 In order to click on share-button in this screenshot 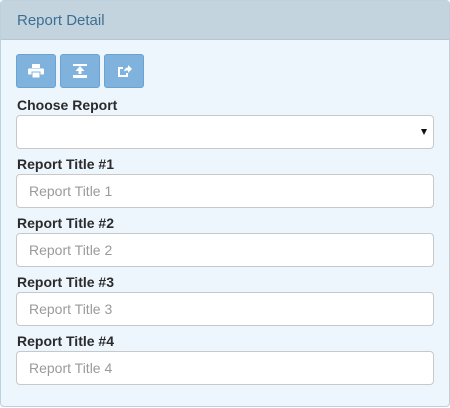, I will do `click(124, 71)`.